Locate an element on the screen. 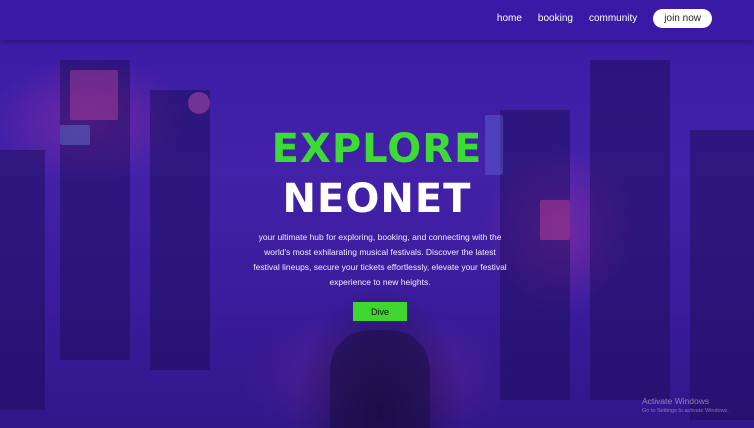 This screenshot has height=428, width=754. dive-button: Dive is located at coordinates (380, 311).